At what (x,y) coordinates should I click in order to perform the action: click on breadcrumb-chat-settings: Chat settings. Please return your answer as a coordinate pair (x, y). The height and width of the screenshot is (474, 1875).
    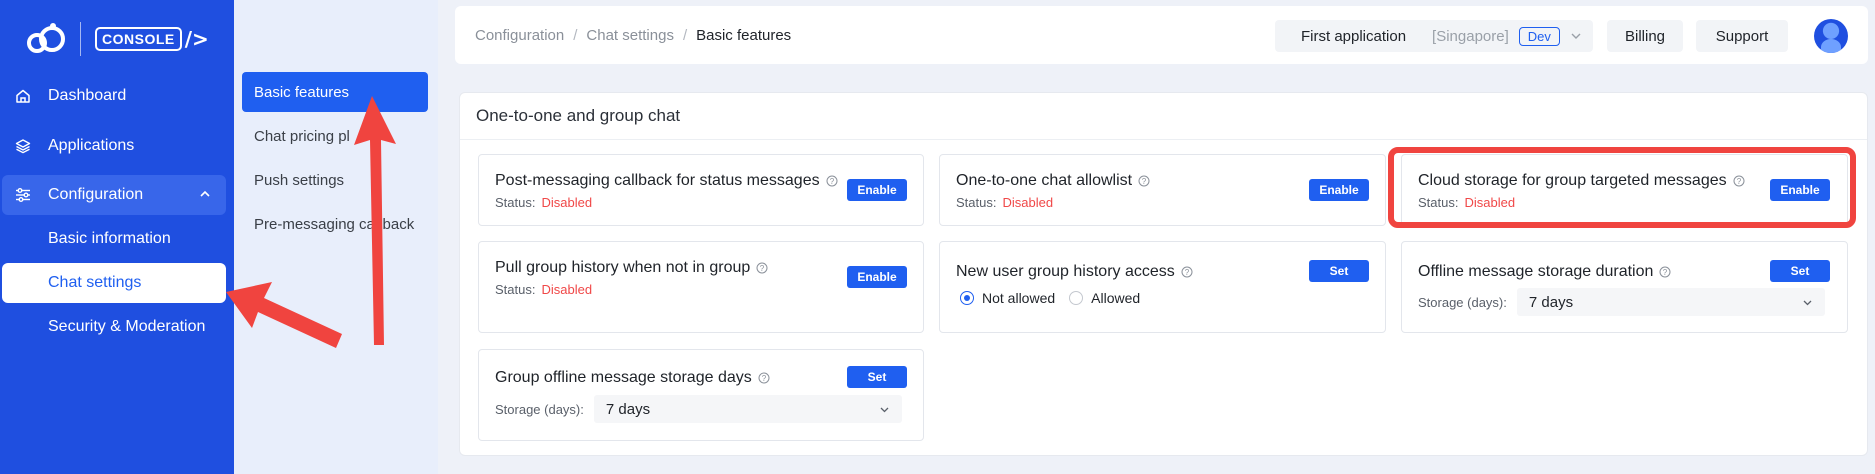
    Looking at the image, I should click on (630, 35).